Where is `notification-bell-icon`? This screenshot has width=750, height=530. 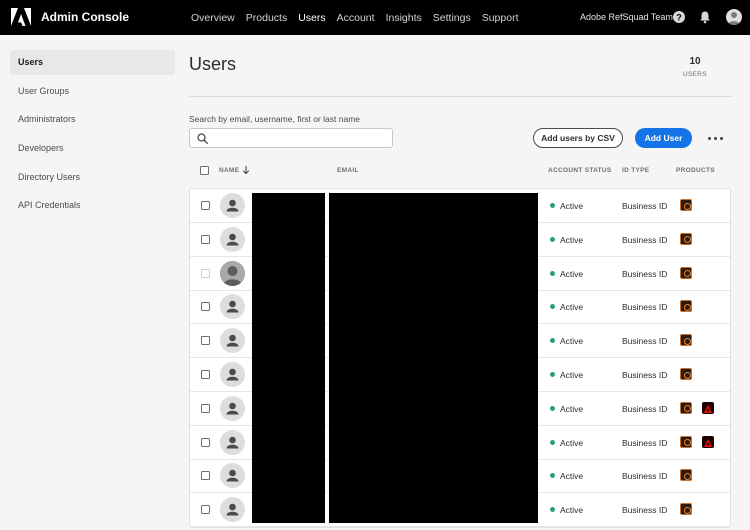
notification-bell-icon is located at coordinates (705, 17).